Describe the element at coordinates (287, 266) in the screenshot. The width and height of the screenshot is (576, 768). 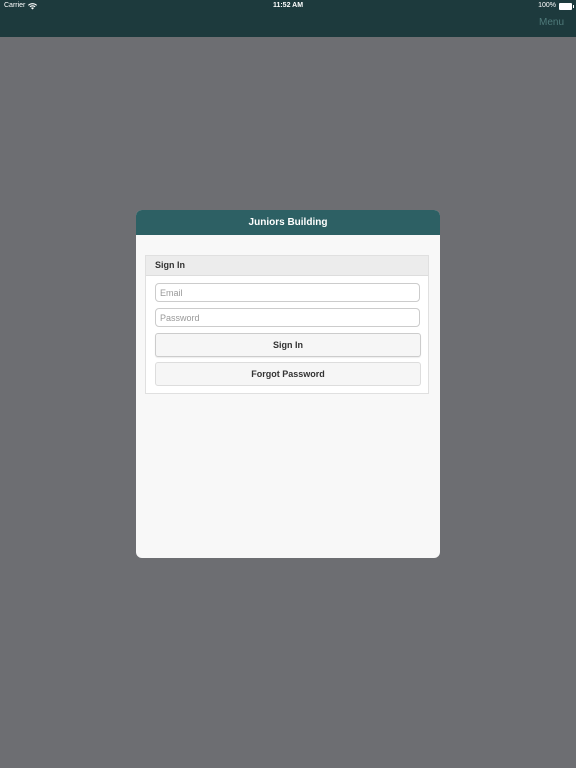
I see `panel-title: Sign In` at that location.